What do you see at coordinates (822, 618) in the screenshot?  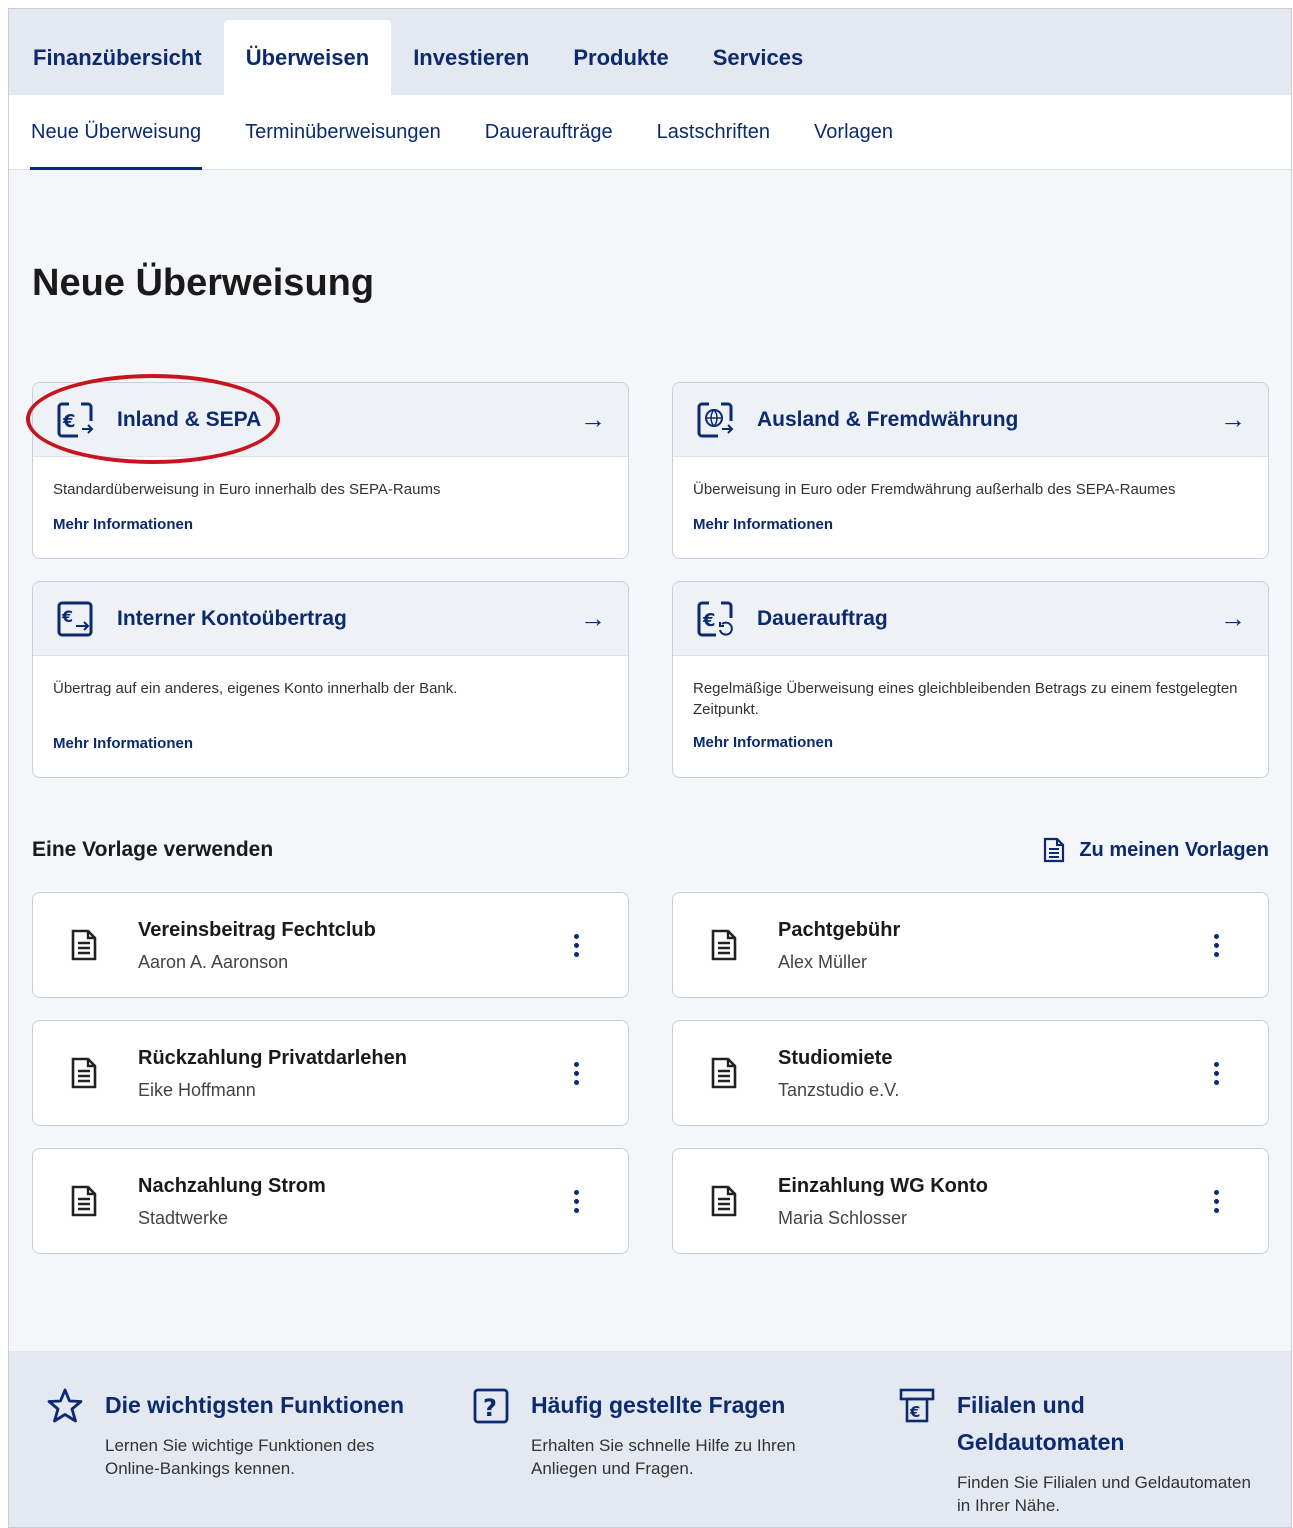 I see `card-title: Dauerauftrag` at bounding box center [822, 618].